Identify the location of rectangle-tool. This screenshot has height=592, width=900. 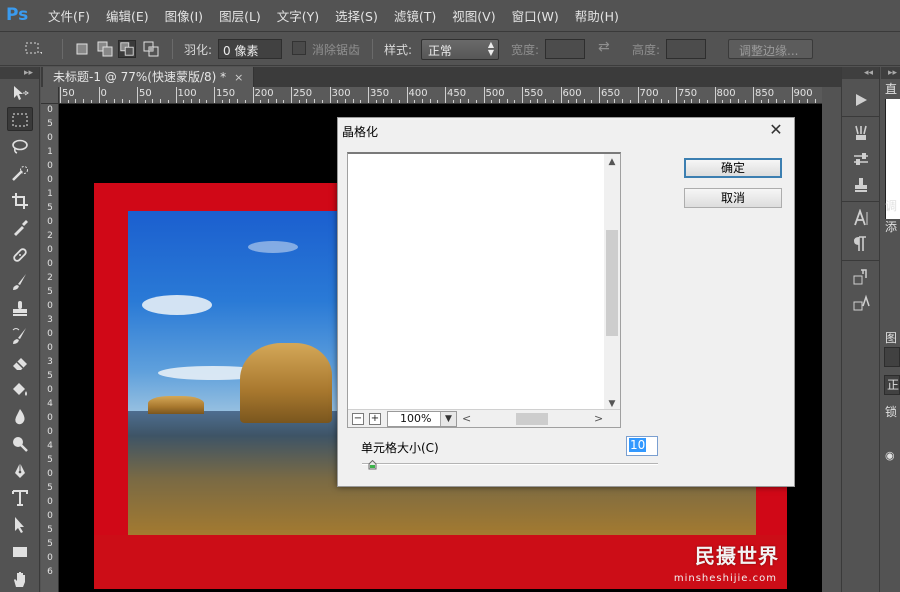
(20, 551).